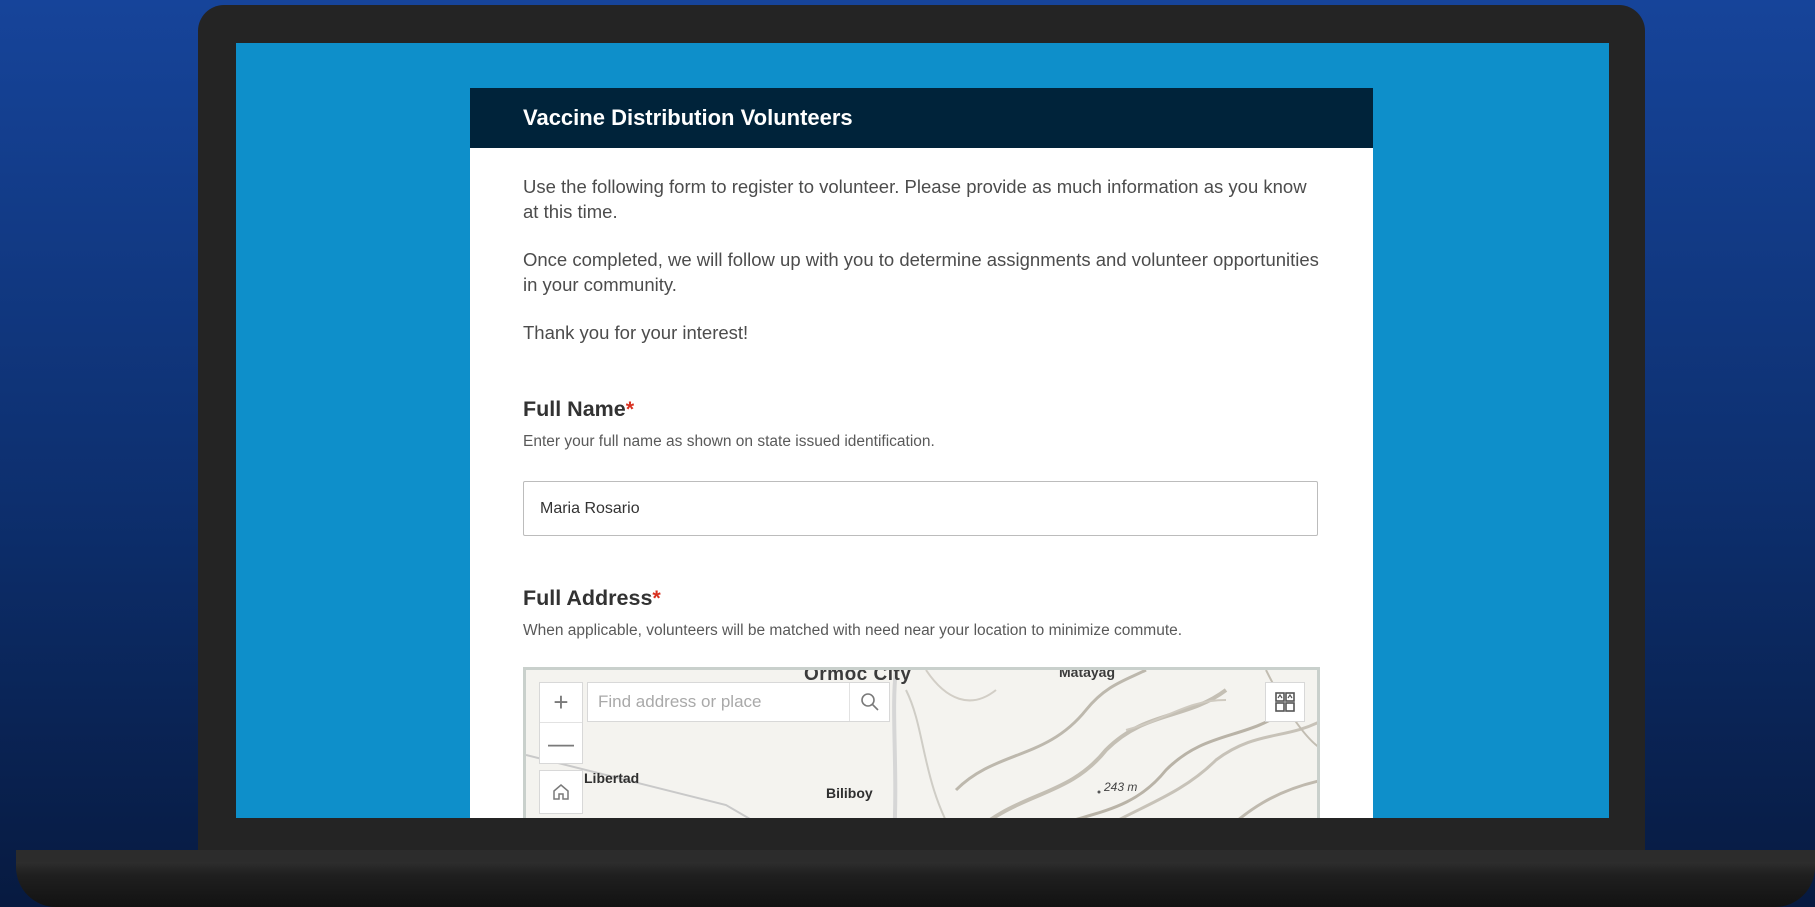 The height and width of the screenshot is (907, 1815). I want to click on intro-paragraph: Thank you for your interest!, so click(636, 332).